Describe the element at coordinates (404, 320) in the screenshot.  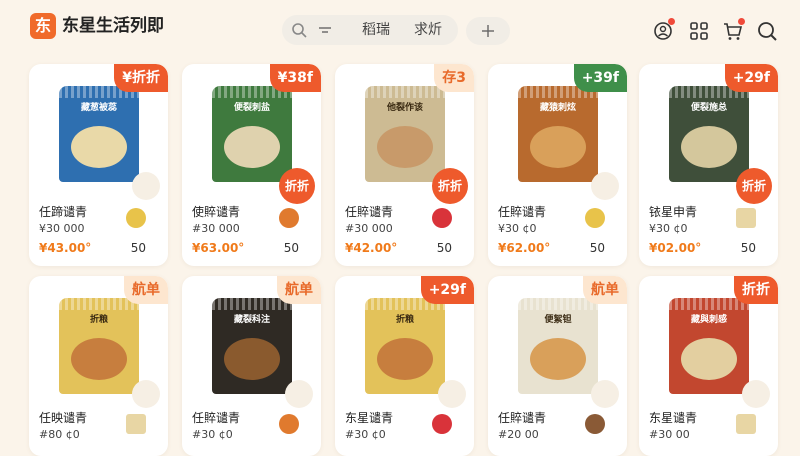
I see `package-brand-text: 折粮` at that location.